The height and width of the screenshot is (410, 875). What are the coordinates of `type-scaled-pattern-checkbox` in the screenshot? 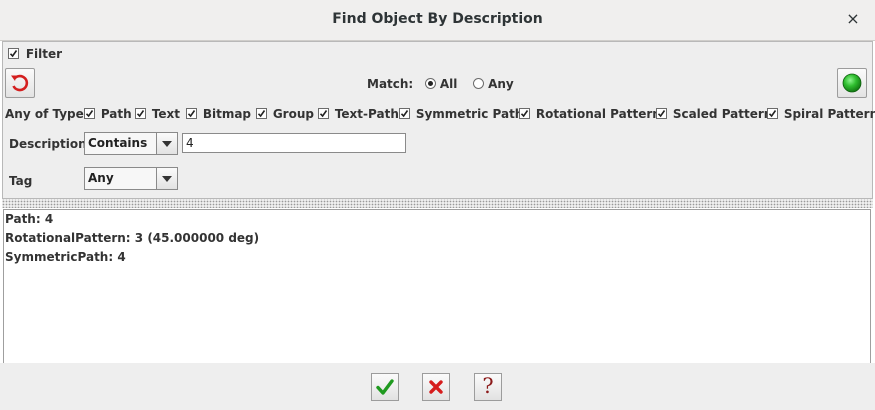 It's located at (661, 113).